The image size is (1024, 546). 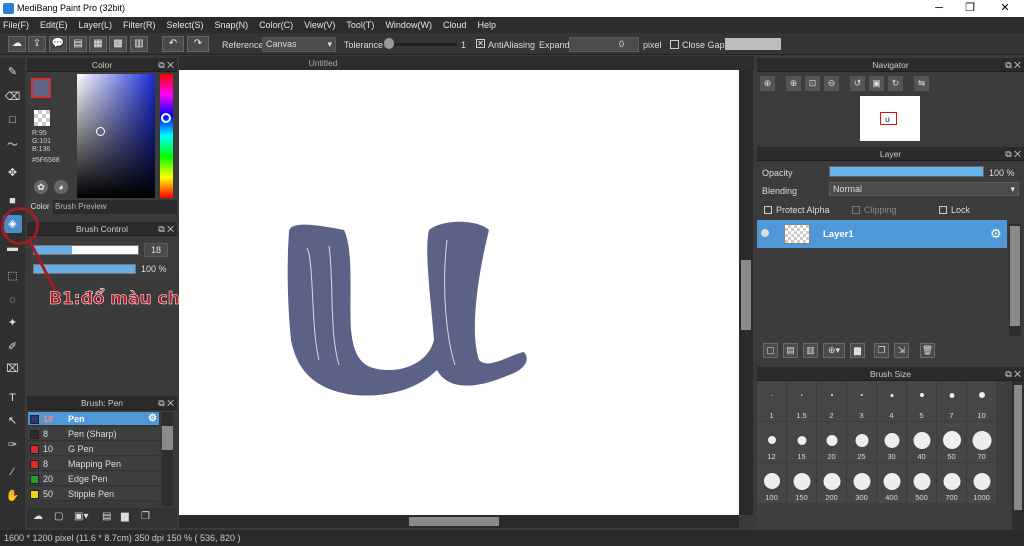 What do you see at coordinates (746, 292) in the screenshot?
I see `canvas-vertical-scrollbar` at bounding box center [746, 292].